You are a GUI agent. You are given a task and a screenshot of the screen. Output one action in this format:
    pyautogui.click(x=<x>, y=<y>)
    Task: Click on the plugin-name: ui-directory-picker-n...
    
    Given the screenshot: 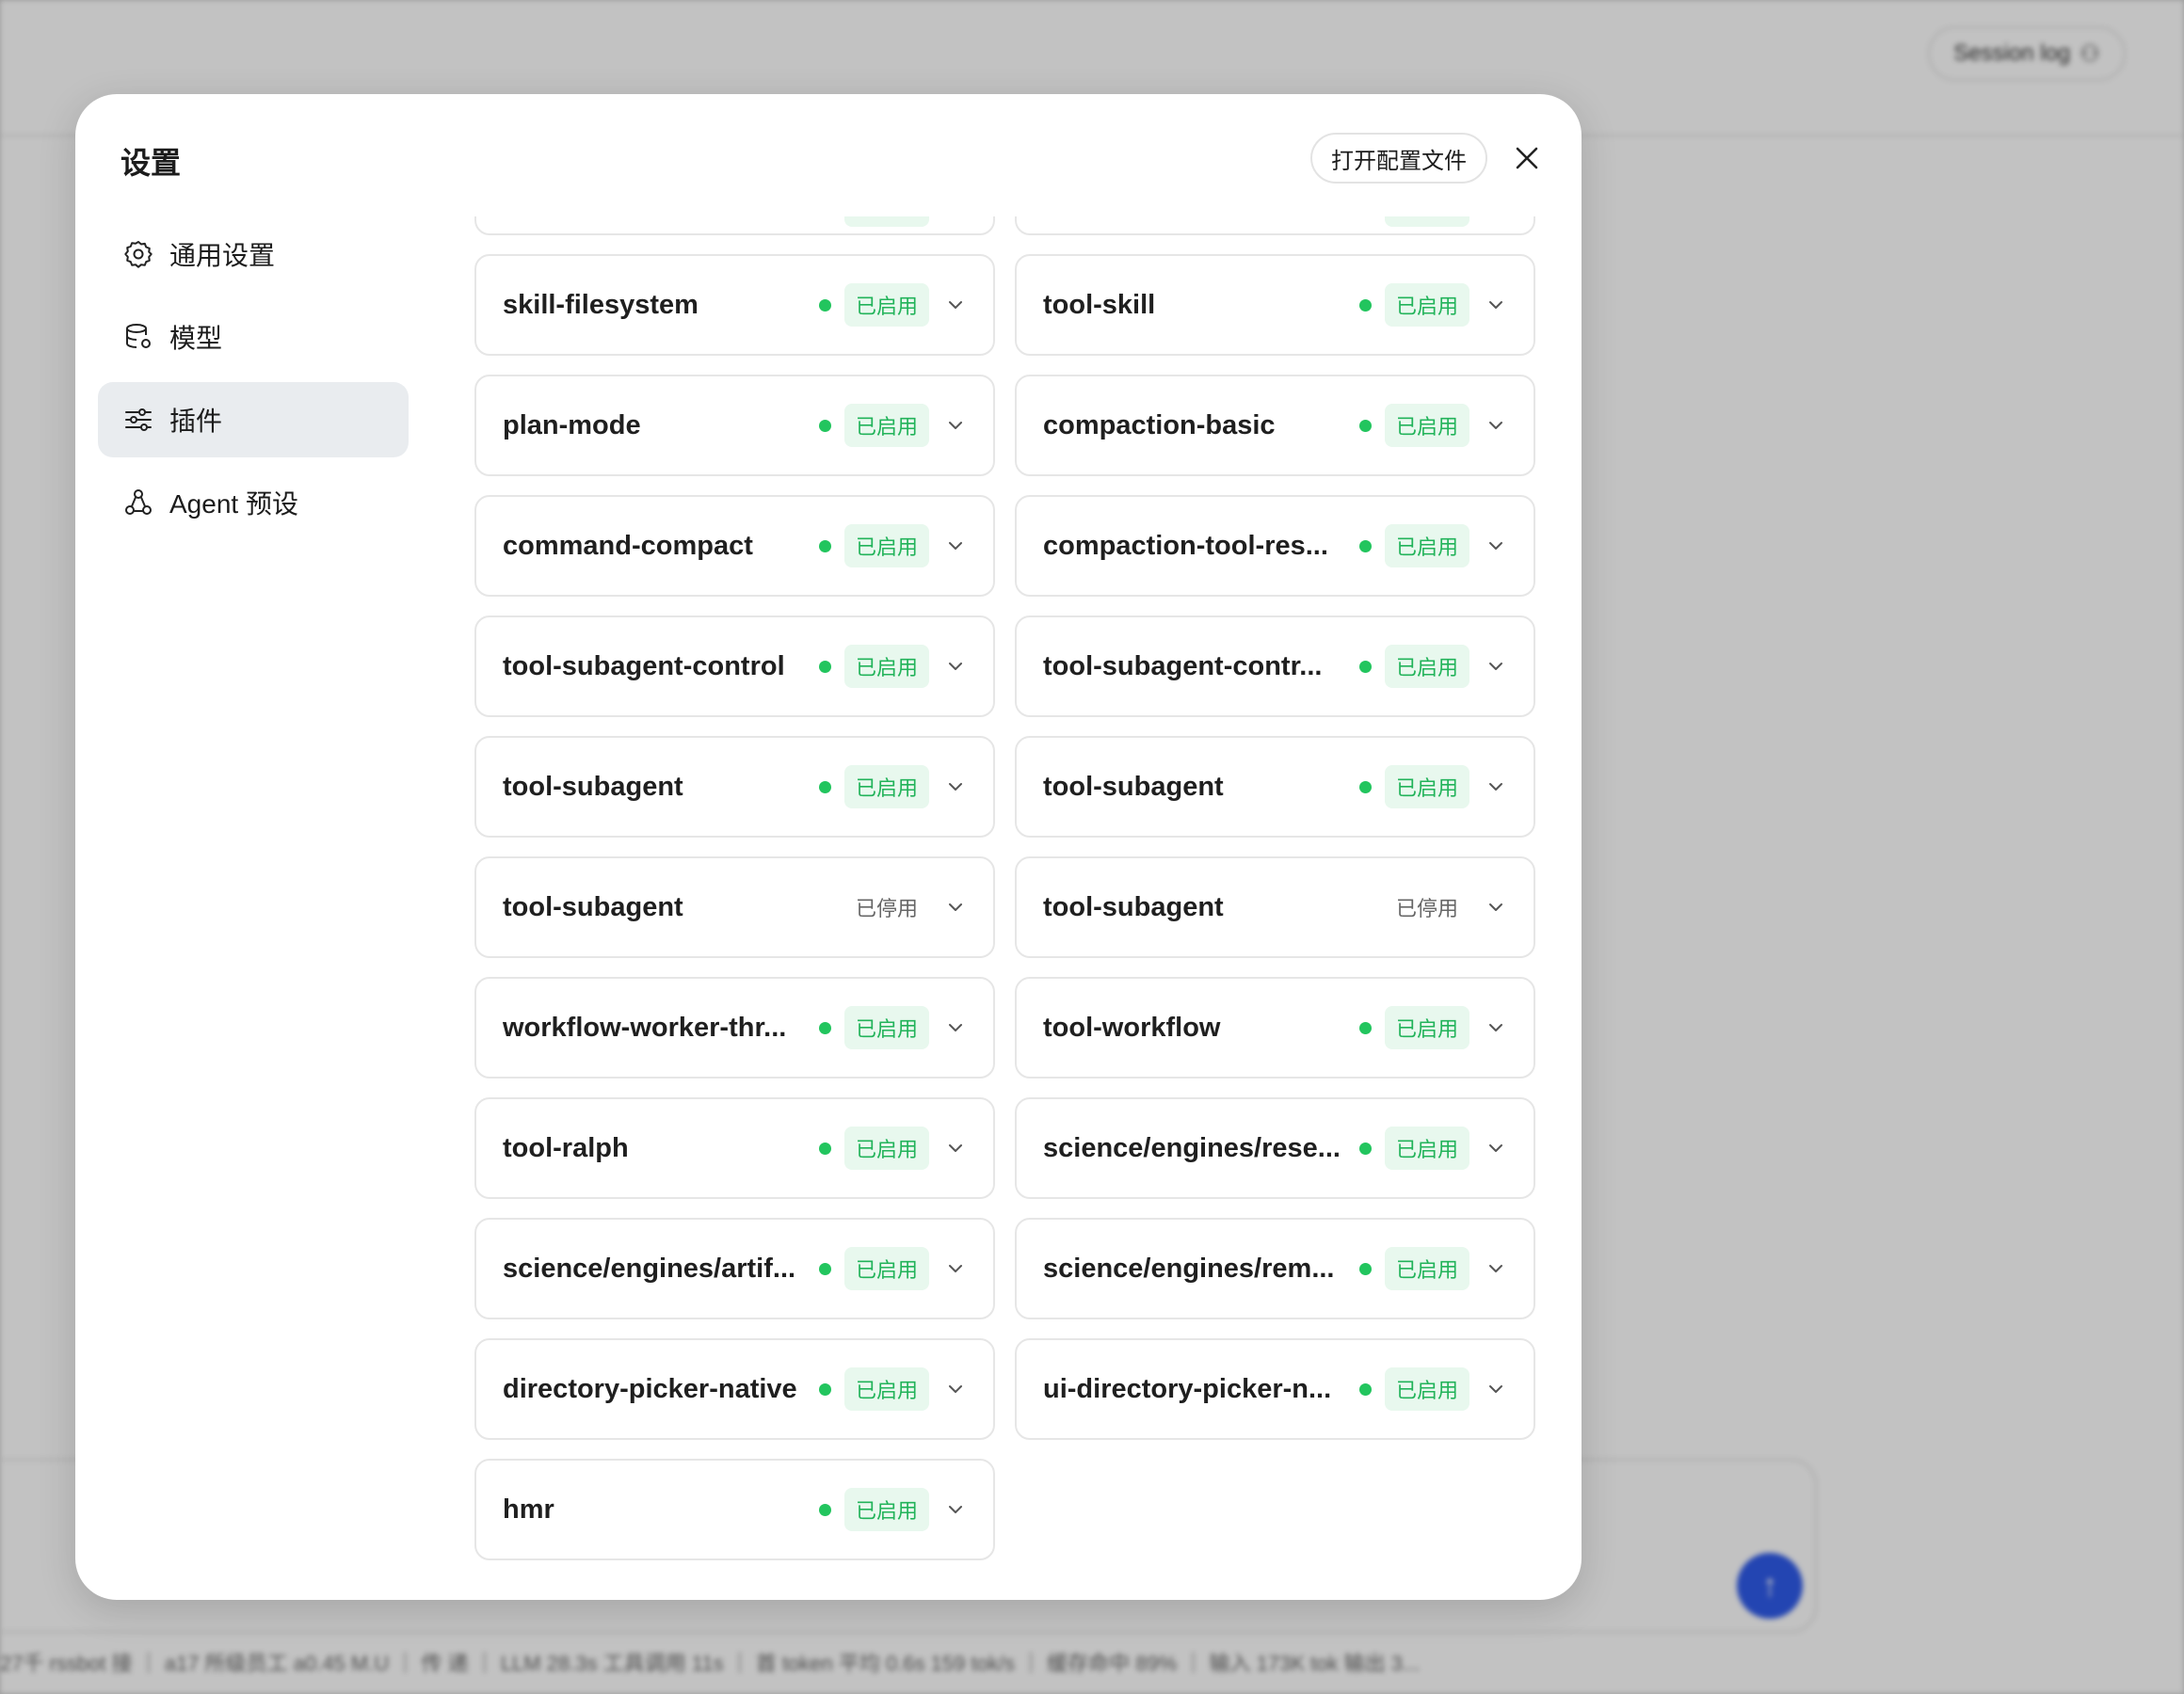 What is the action you would take?
    pyautogui.click(x=1187, y=1388)
    